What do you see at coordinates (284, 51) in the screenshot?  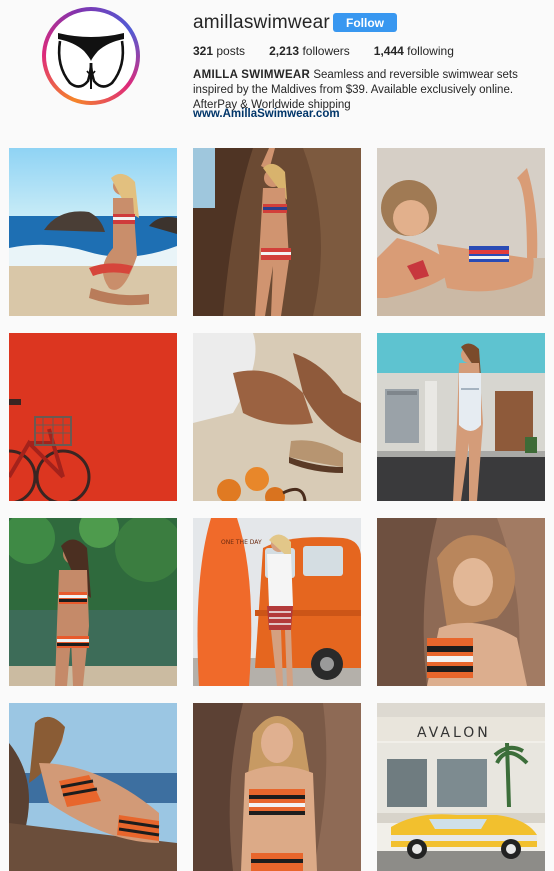 I see `followers-count: 2,213` at bounding box center [284, 51].